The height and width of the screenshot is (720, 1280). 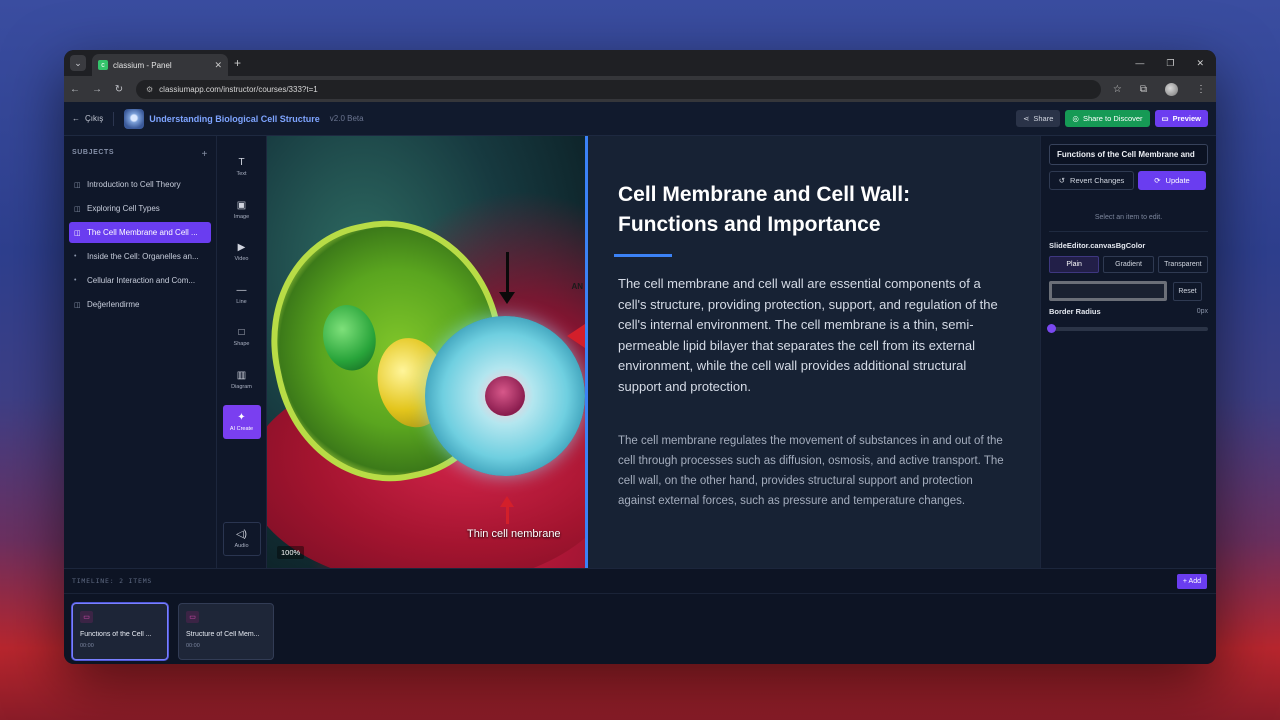 What do you see at coordinates (75, 89) in the screenshot?
I see `back-arrow-icon: ←` at bounding box center [75, 89].